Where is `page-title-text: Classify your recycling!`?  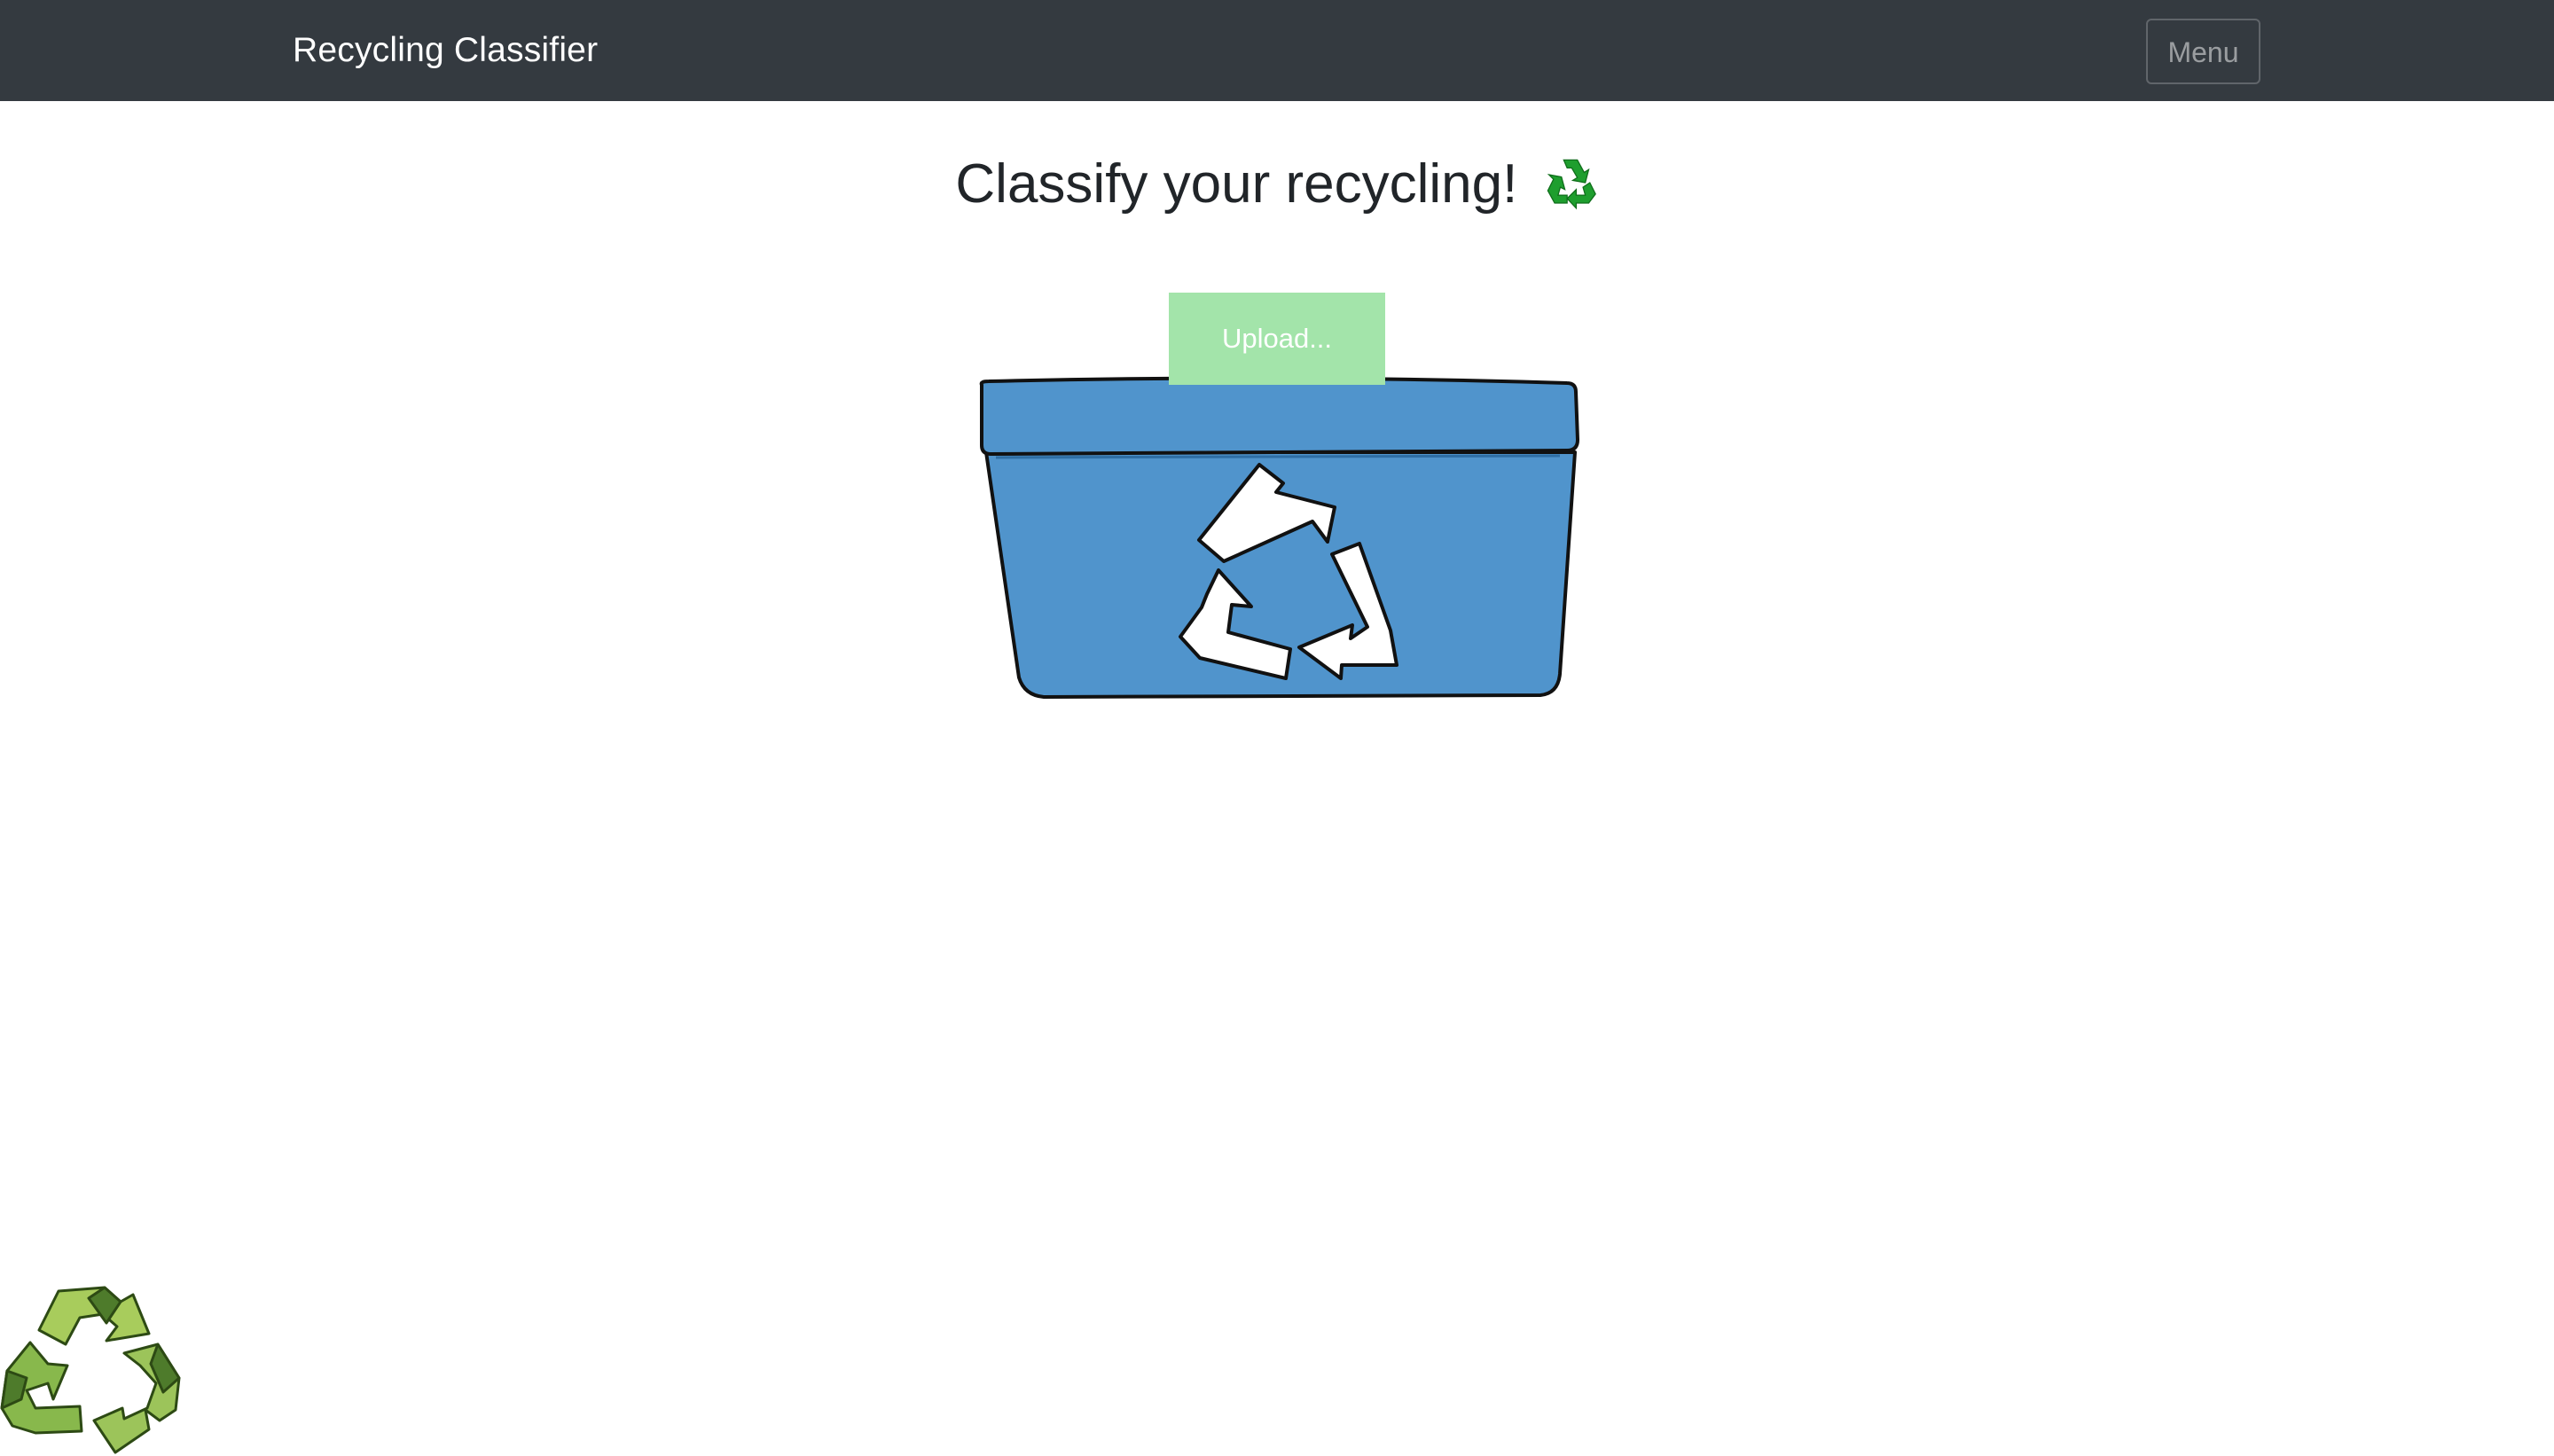 page-title-text: Classify your recycling! is located at coordinates (1236, 184).